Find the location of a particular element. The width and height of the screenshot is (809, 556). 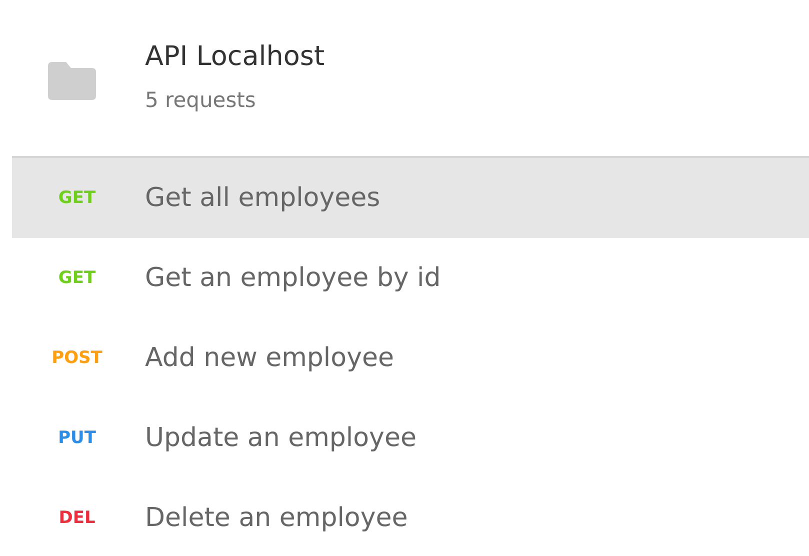

request-count: 5 requests is located at coordinates (201, 100).